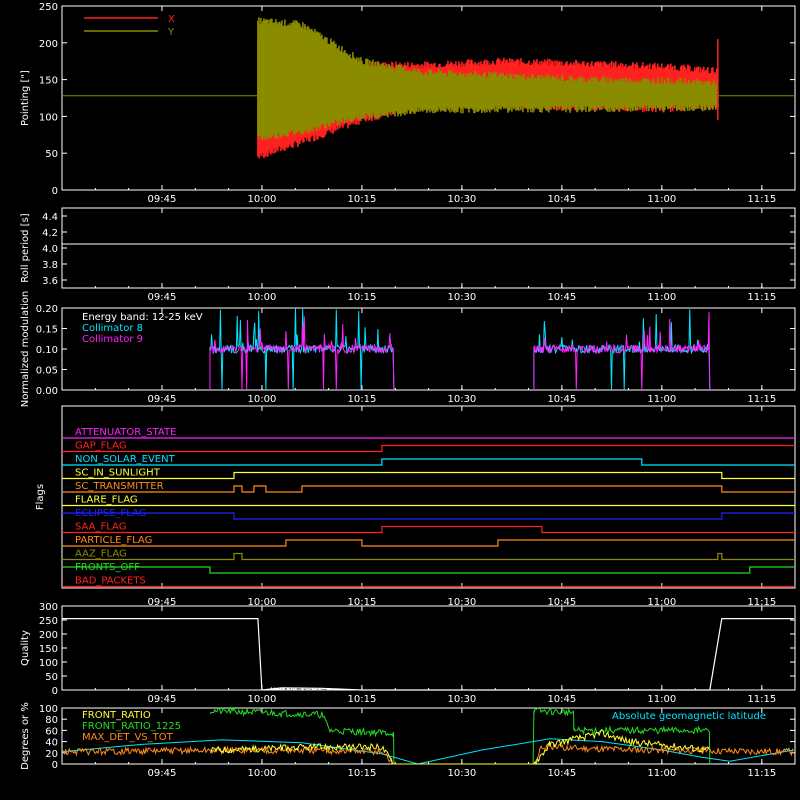 This screenshot has height=800, width=800. I want to click on y-tick-label: 40, so click(51, 743).